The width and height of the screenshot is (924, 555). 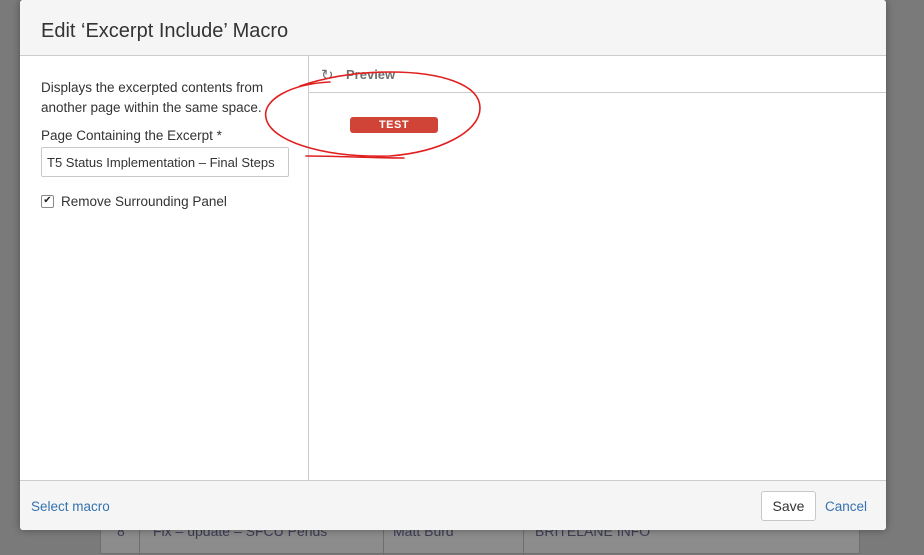 I want to click on status-lozenge: TEST, so click(x=394, y=125).